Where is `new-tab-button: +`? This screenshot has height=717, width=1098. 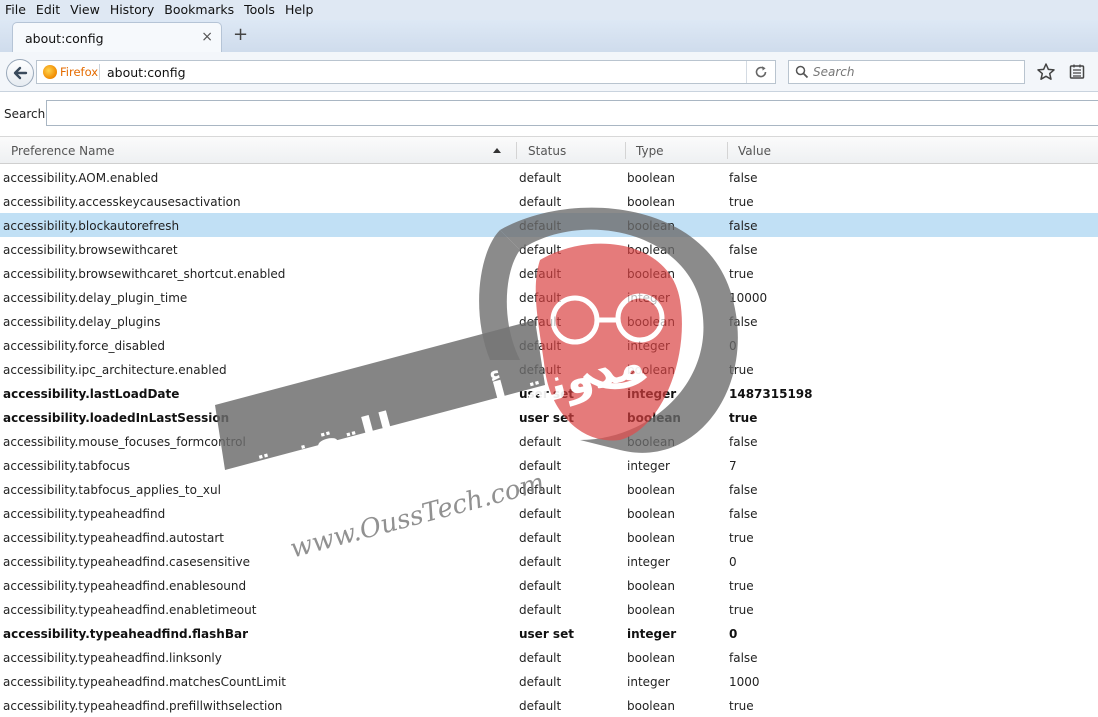
new-tab-button: + is located at coordinates (240, 35).